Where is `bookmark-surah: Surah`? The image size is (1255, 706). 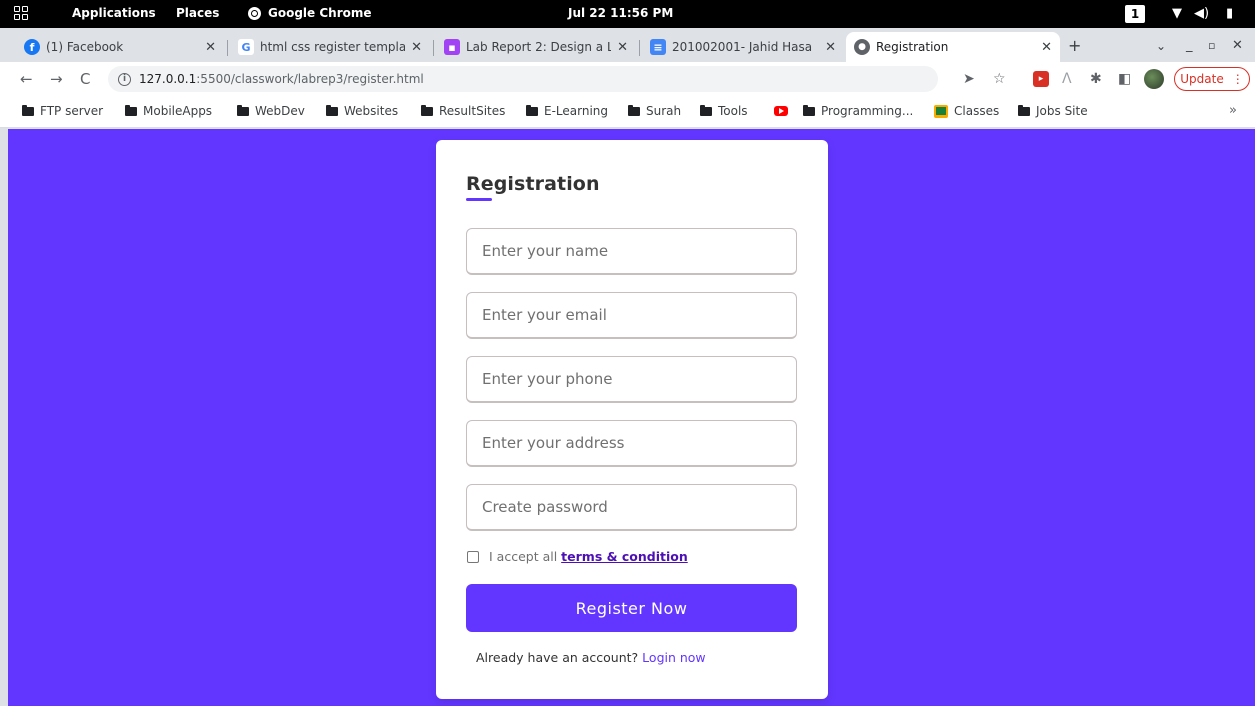
bookmark-surah: Surah is located at coordinates (654, 111).